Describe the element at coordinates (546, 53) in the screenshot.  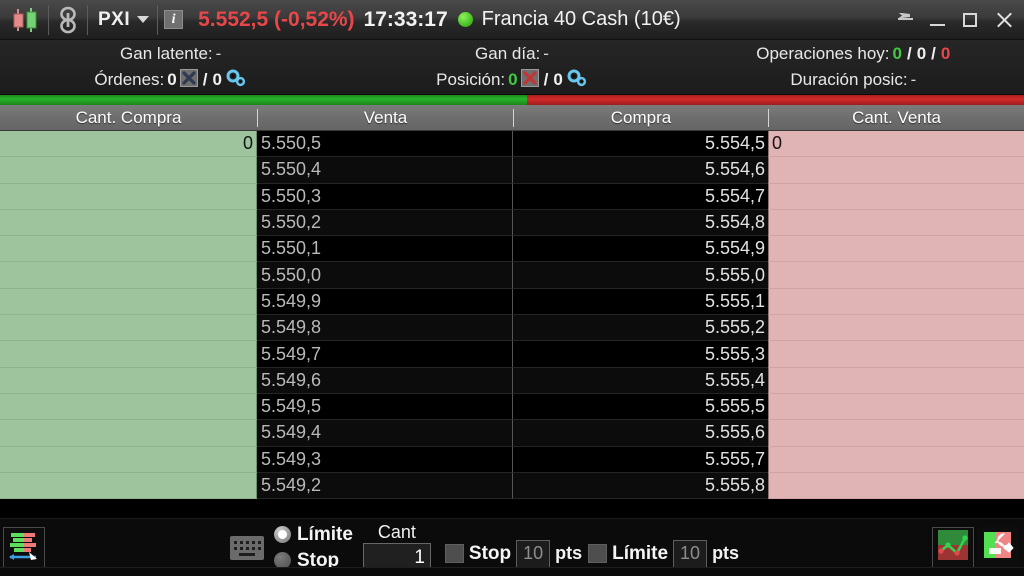
I see `gan-dia-value: -` at that location.